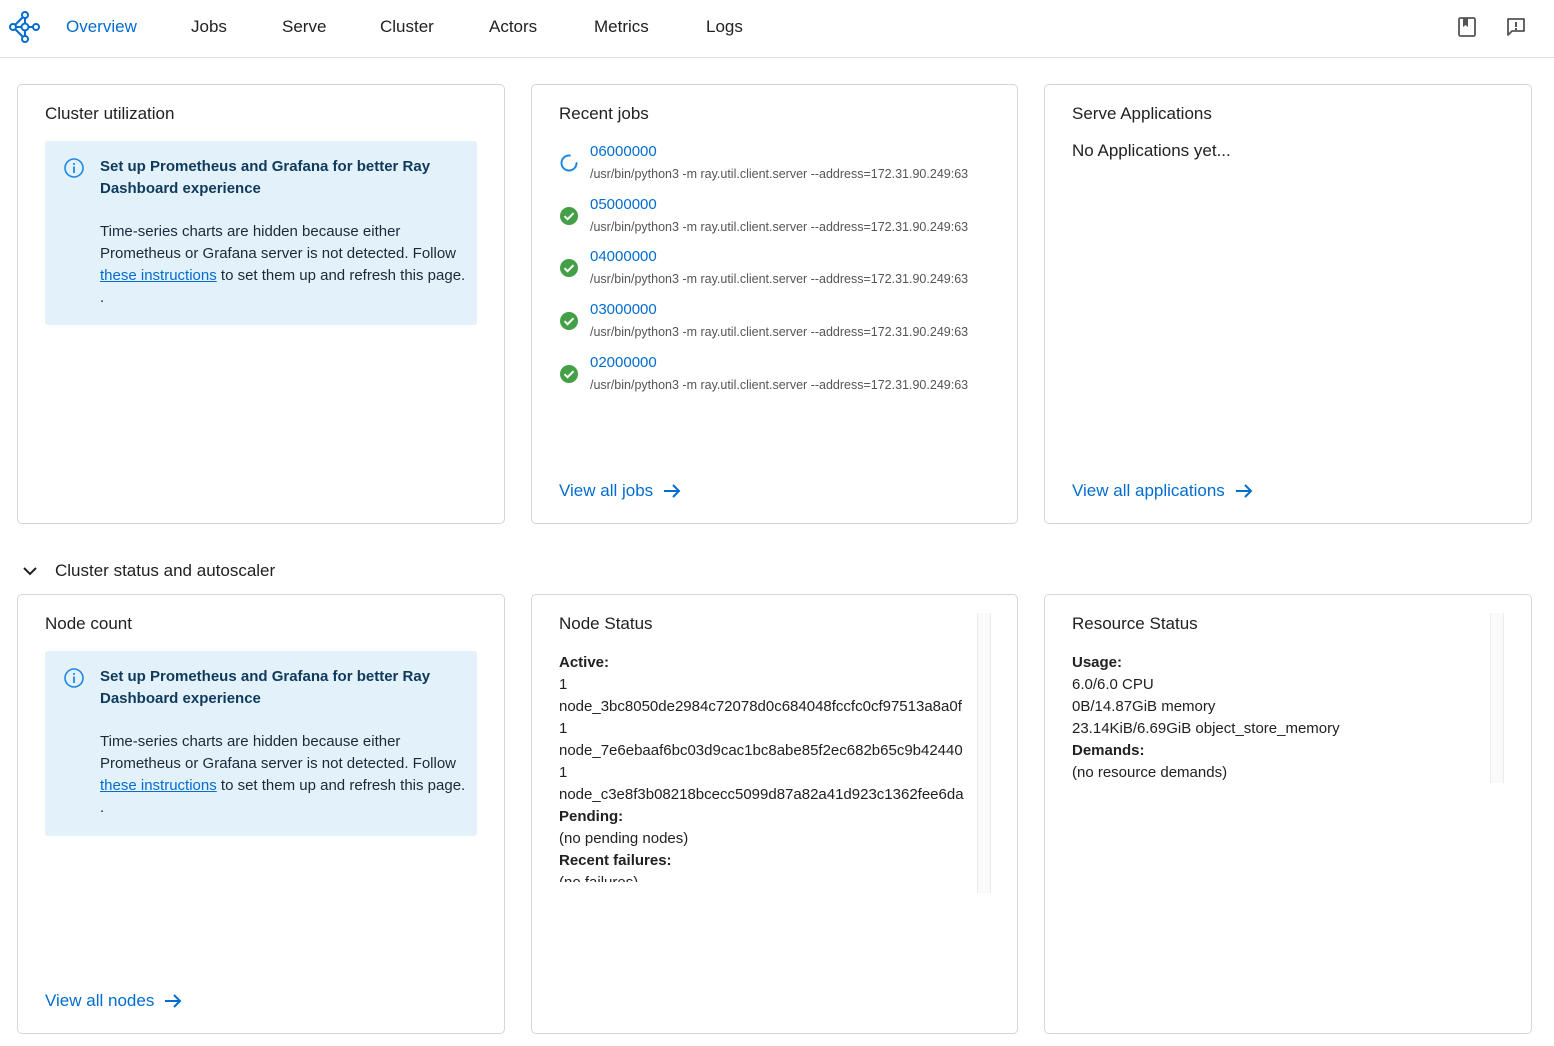 The width and height of the screenshot is (1554, 1046). What do you see at coordinates (768, 877) in the screenshot?
I see `failures-value: (no failures)` at bounding box center [768, 877].